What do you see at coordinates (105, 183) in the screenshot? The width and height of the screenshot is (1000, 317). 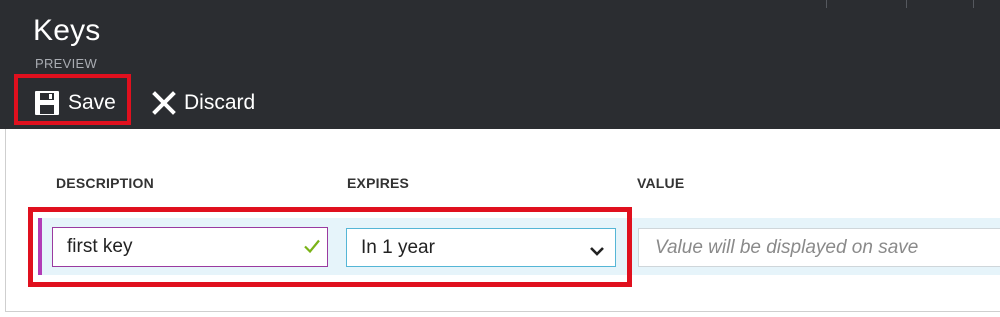 I see `column-header-description: DESCRIPTION` at bounding box center [105, 183].